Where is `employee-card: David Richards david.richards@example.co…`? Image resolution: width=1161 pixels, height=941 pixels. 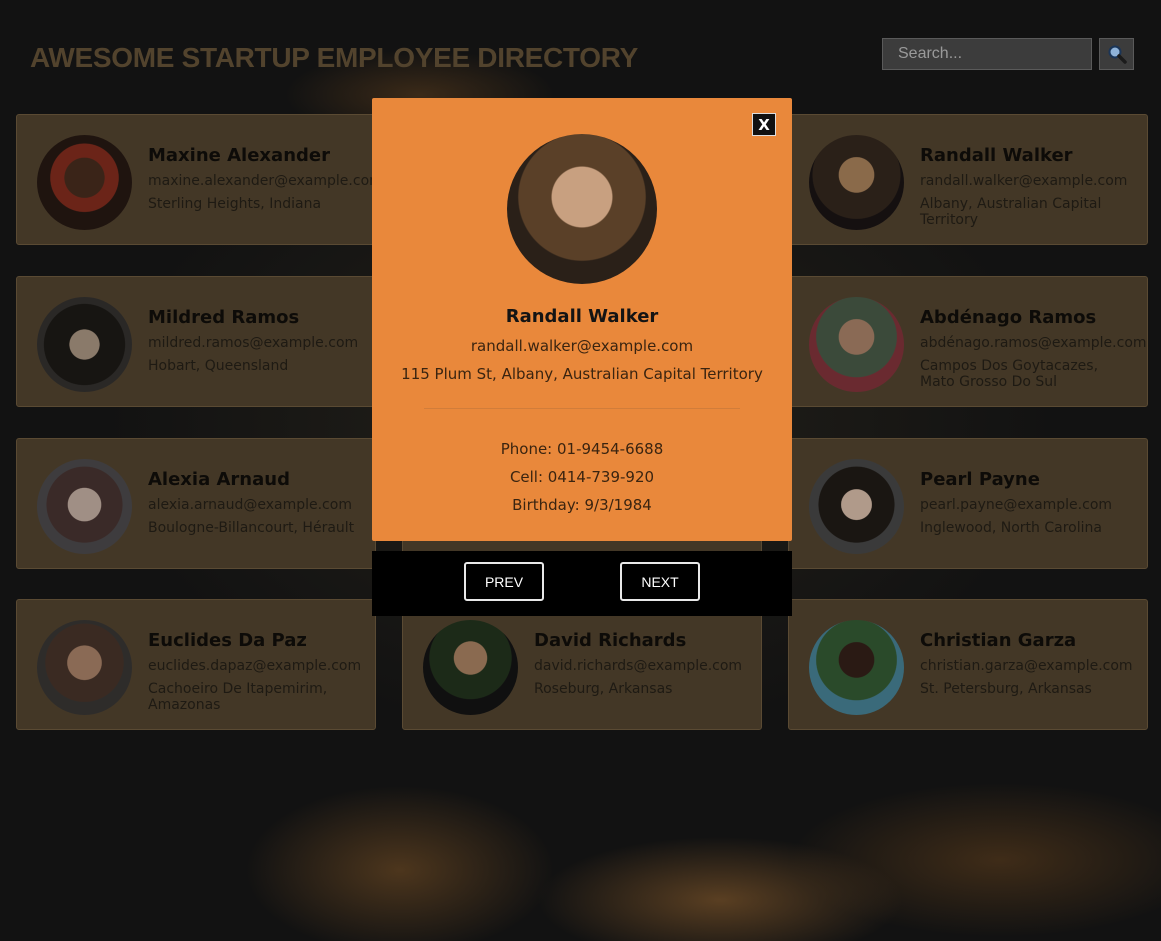 employee-card: David Richards david.richards@example.co… is located at coordinates (582, 664).